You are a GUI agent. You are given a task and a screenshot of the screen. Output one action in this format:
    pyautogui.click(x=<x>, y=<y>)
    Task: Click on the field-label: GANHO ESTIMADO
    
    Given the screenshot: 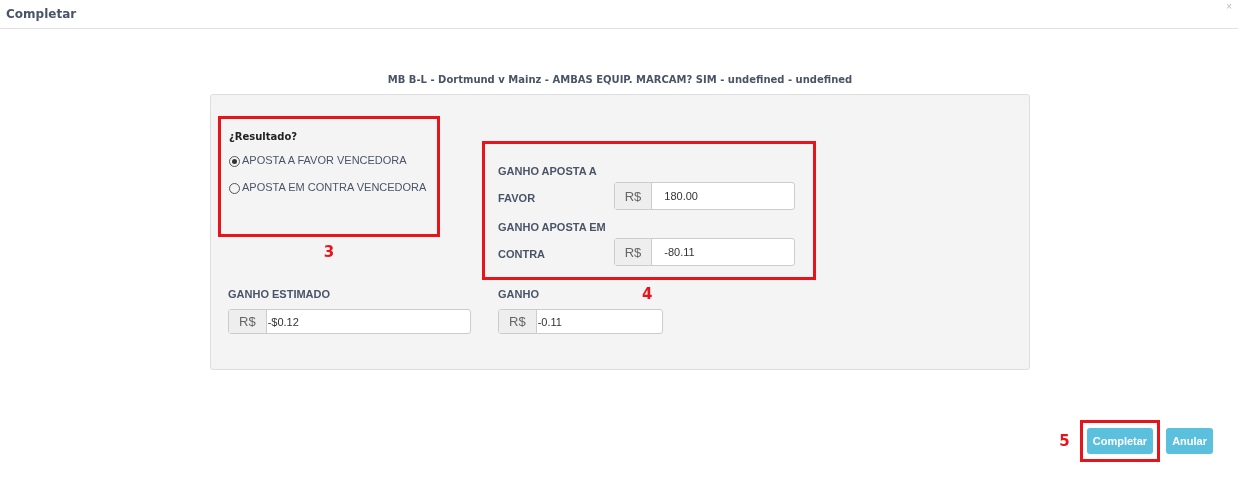 What is the action you would take?
    pyautogui.click(x=279, y=294)
    